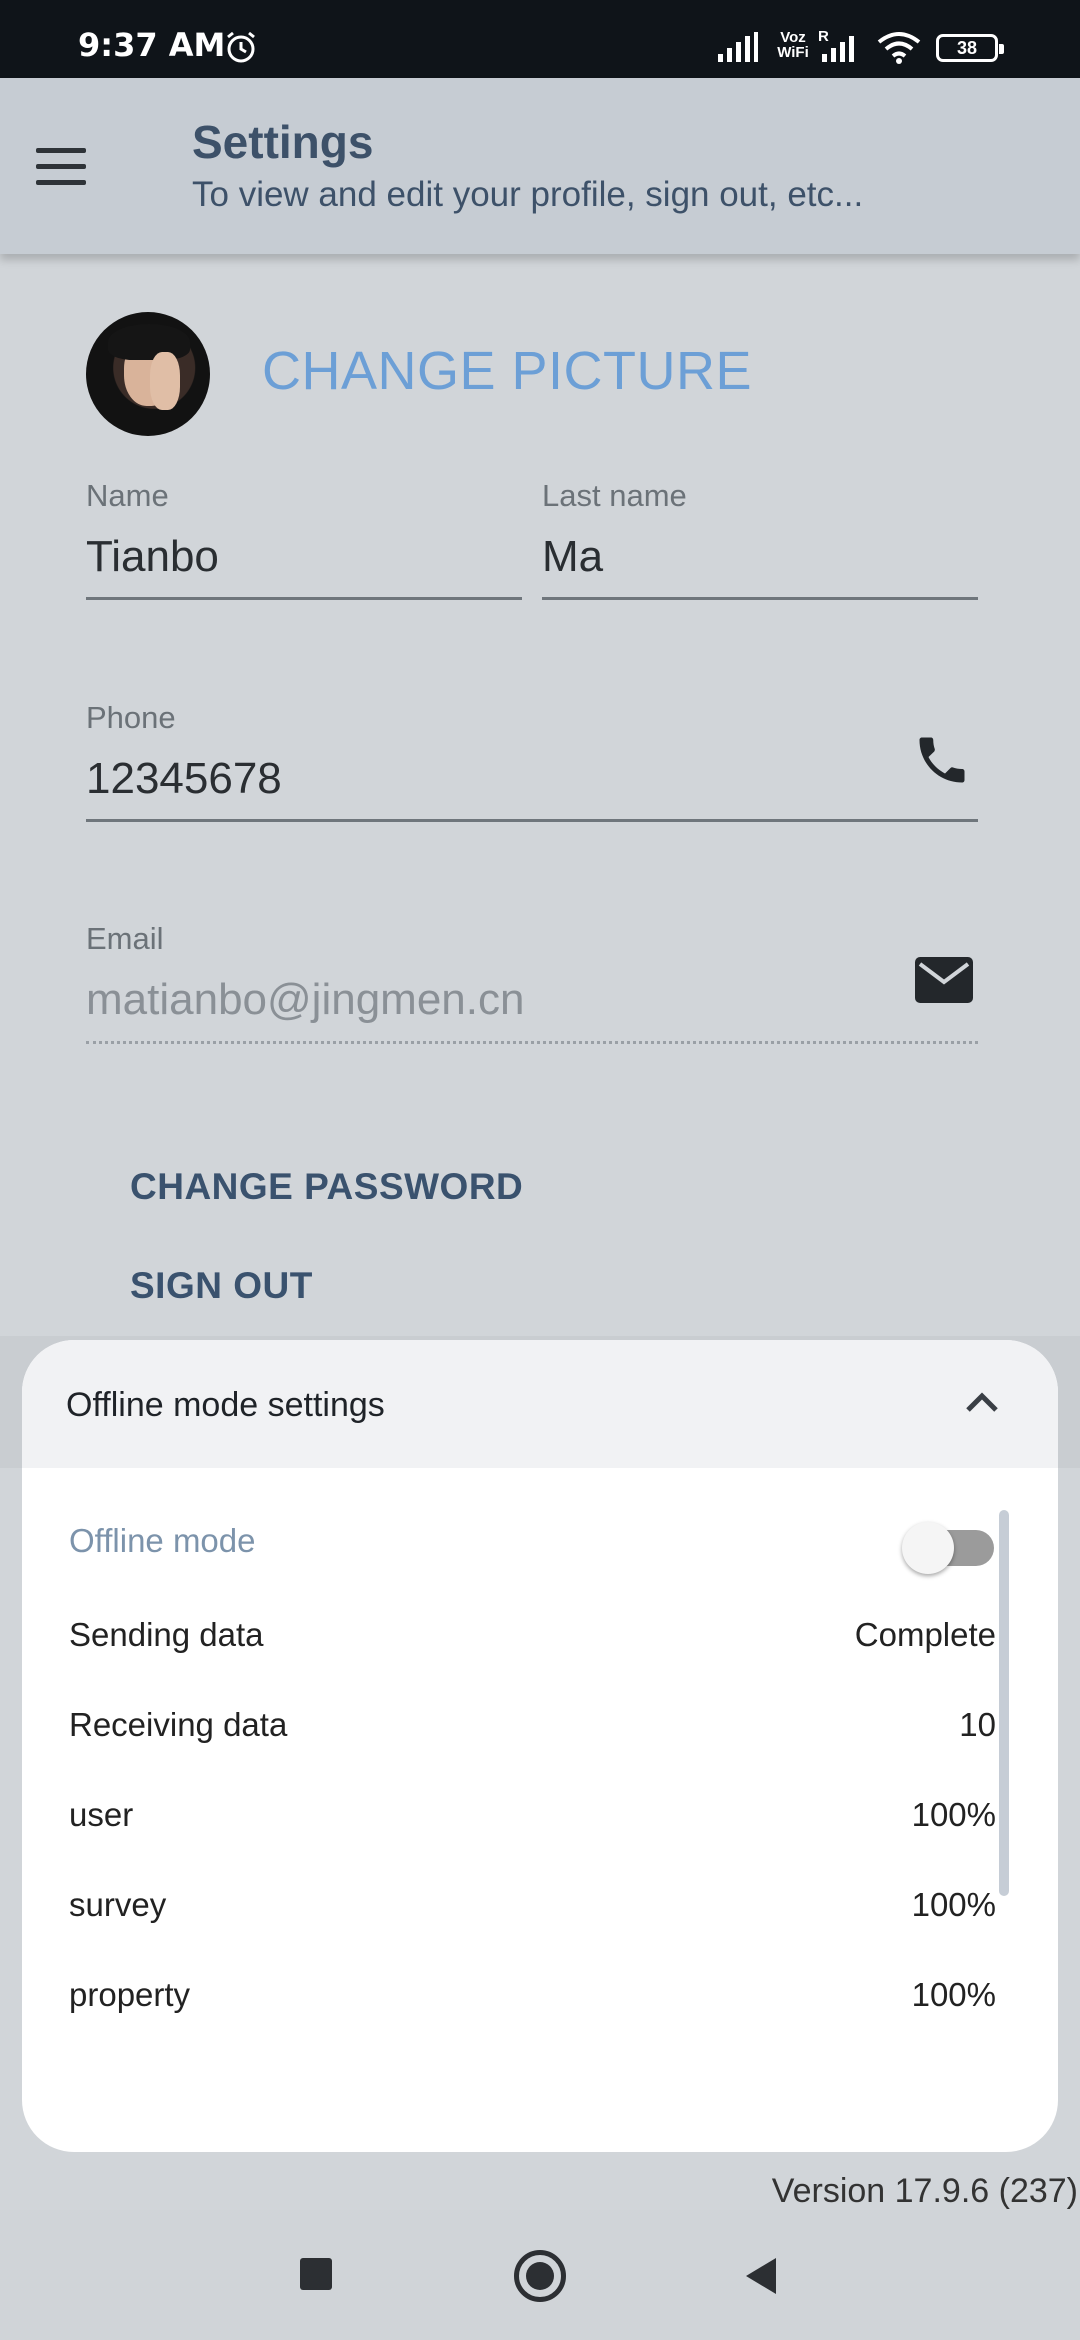  I want to click on sheet-scrollbar, so click(1004, 1703).